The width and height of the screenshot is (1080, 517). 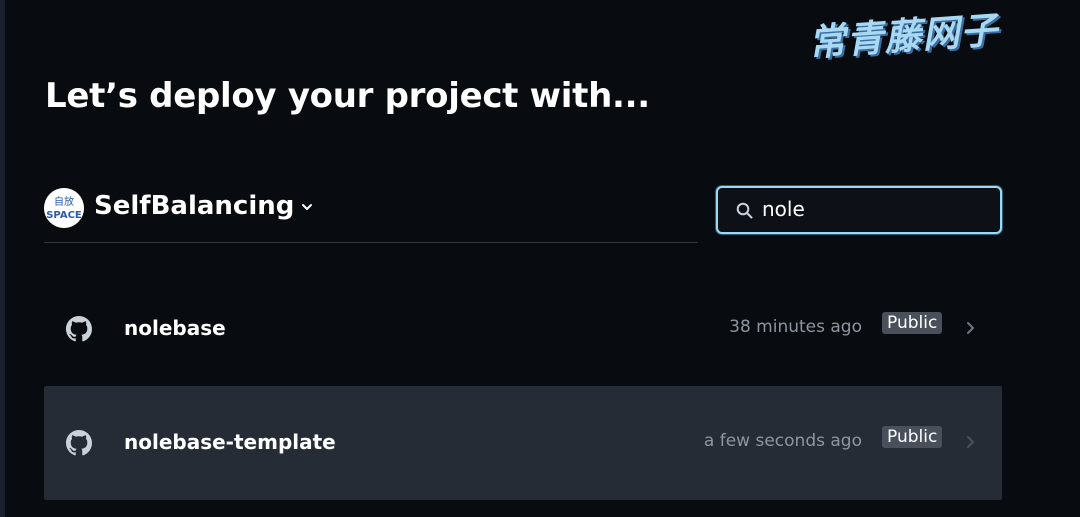 I want to click on repo-name: nolebase-template, so click(x=230, y=442).